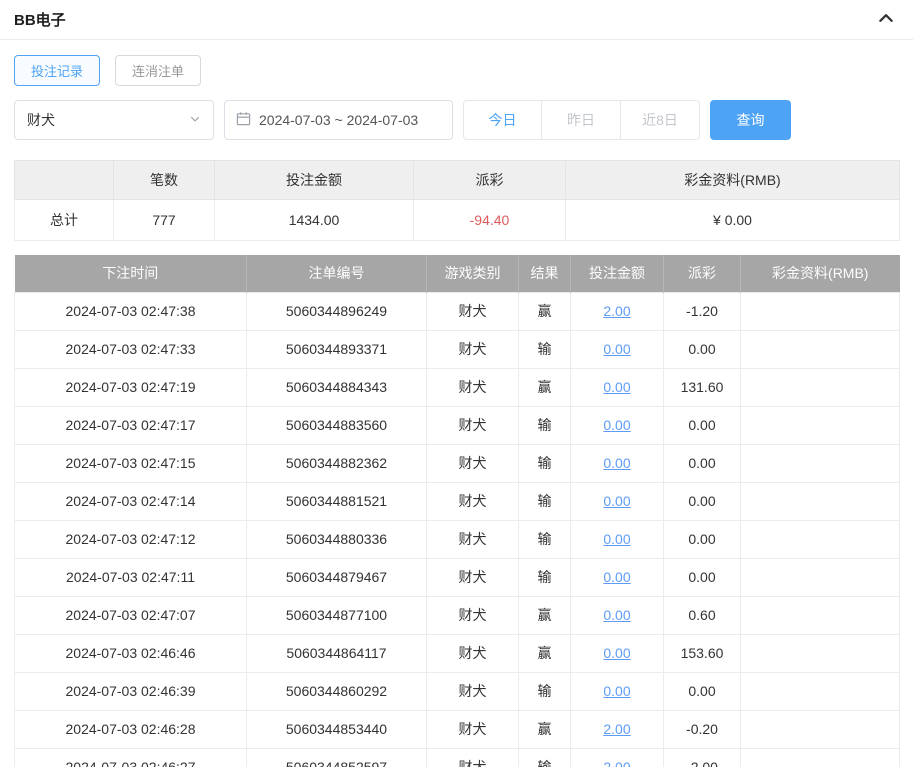  What do you see at coordinates (130, 757) in the screenshot?
I see `cell-bet-time: 2024-07-03 02:46:27` at bounding box center [130, 757].